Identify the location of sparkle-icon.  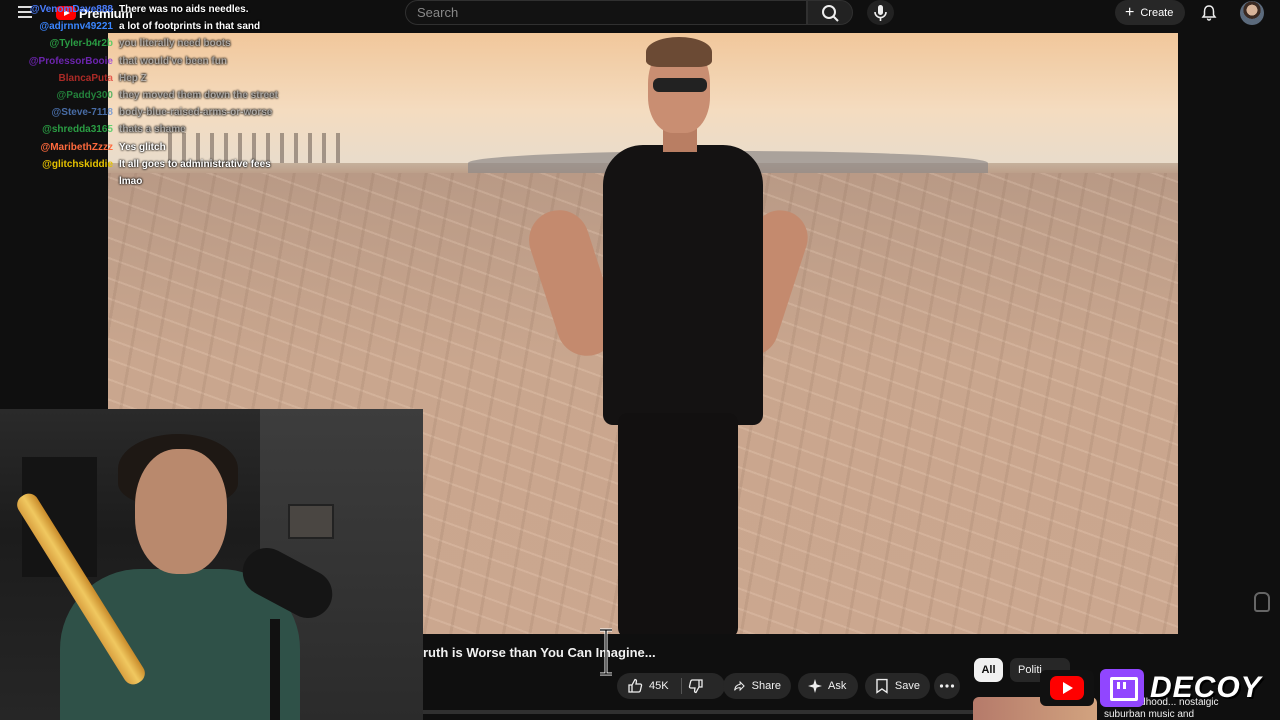
(815, 686).